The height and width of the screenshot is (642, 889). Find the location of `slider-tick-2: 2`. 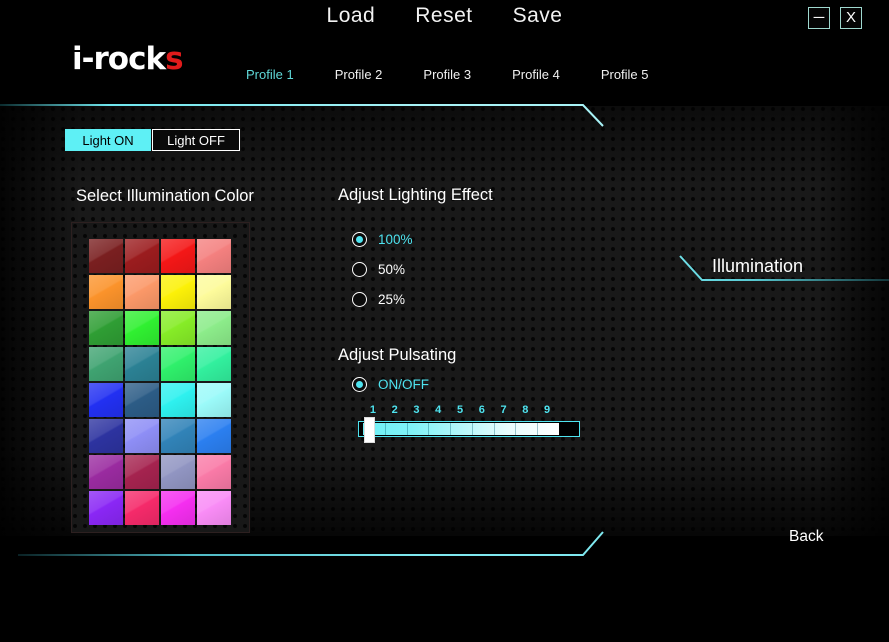

slider-tick-2: 2 is located at coordinates (394, 410).